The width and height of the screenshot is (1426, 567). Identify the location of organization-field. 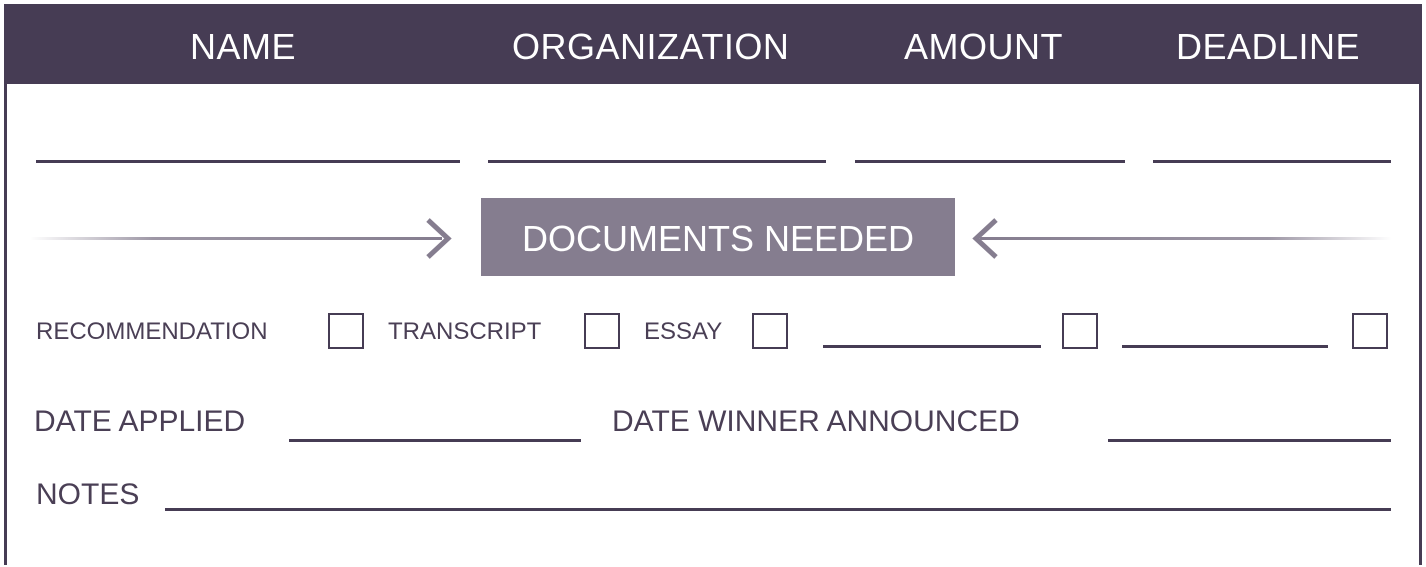
(657, 161).